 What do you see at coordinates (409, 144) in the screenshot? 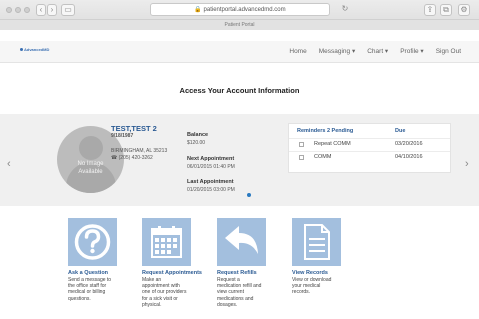
I see `reminder-due: 03/20/2016` at bounding box center [409, 144].